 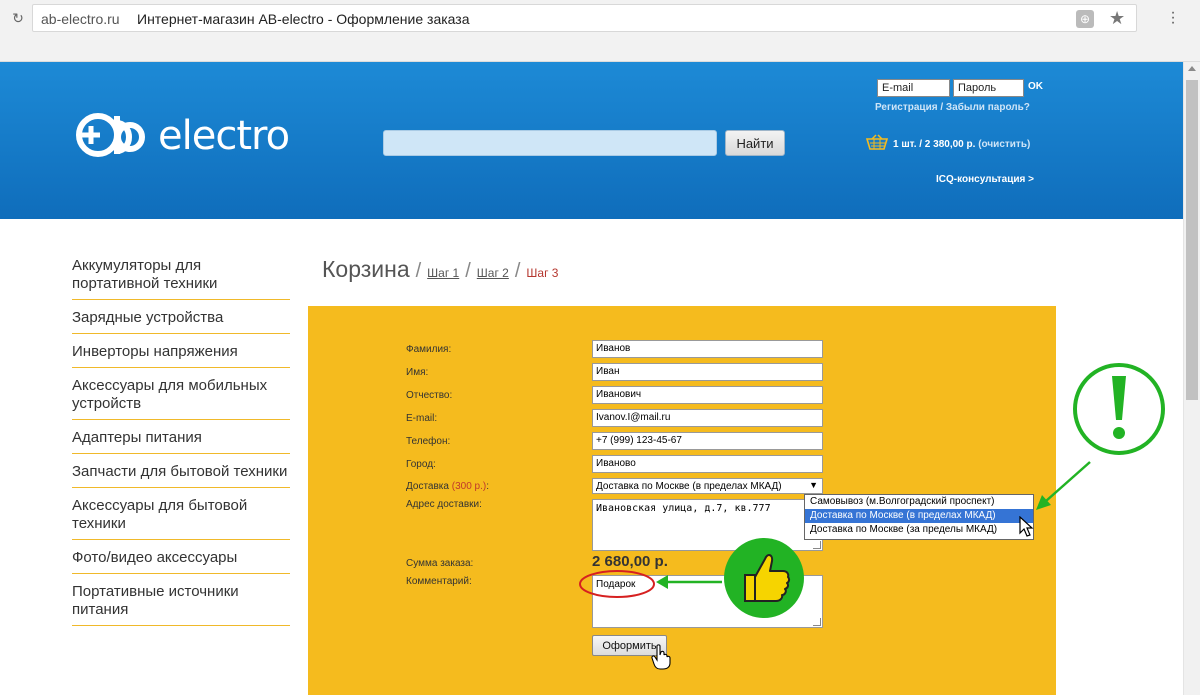 What do you see at coordinates (707, 418) in the screenshot?
I see `email-field: Ivanov.I@mail.ru` at bounding box center [707, 418].